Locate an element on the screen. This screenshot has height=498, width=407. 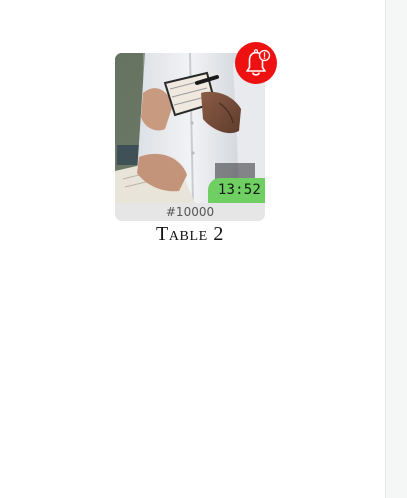
bell-alert-icon is located at coordinates (258, 62).